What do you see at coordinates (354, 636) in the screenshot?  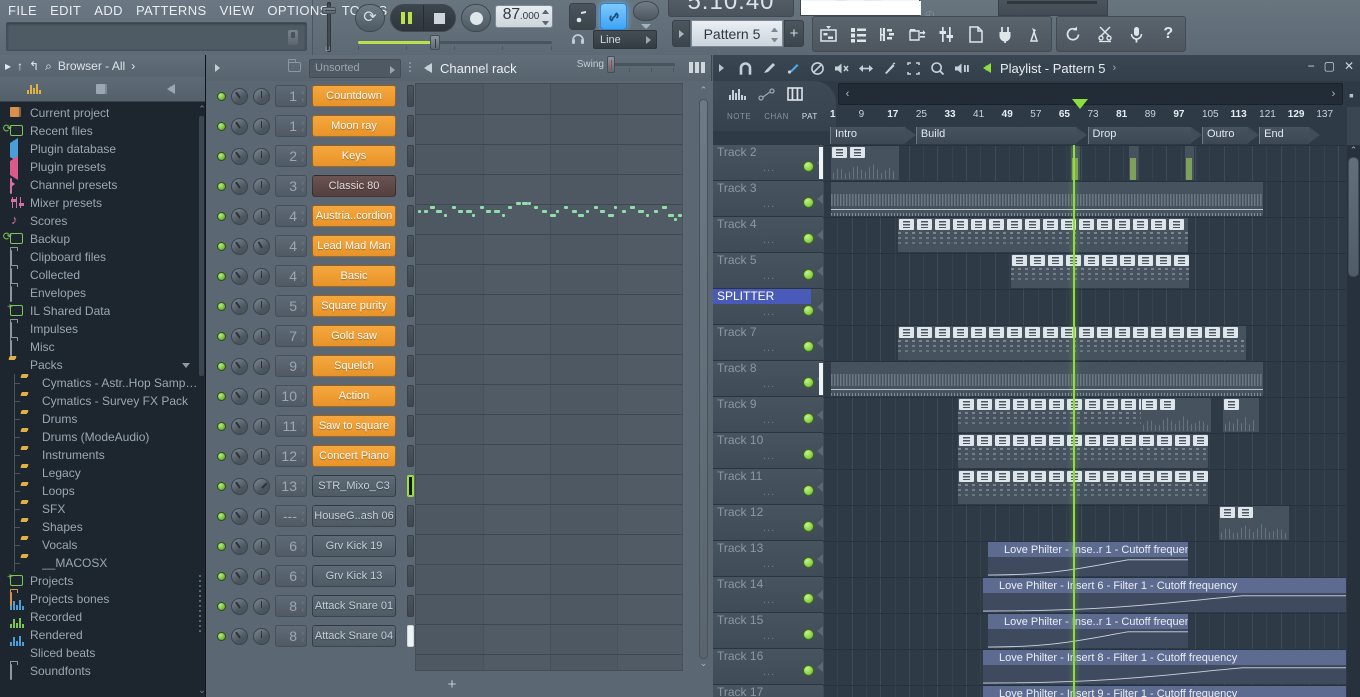 I see `channel-button: Attack Snare 04` at bounding box center [354, 636].